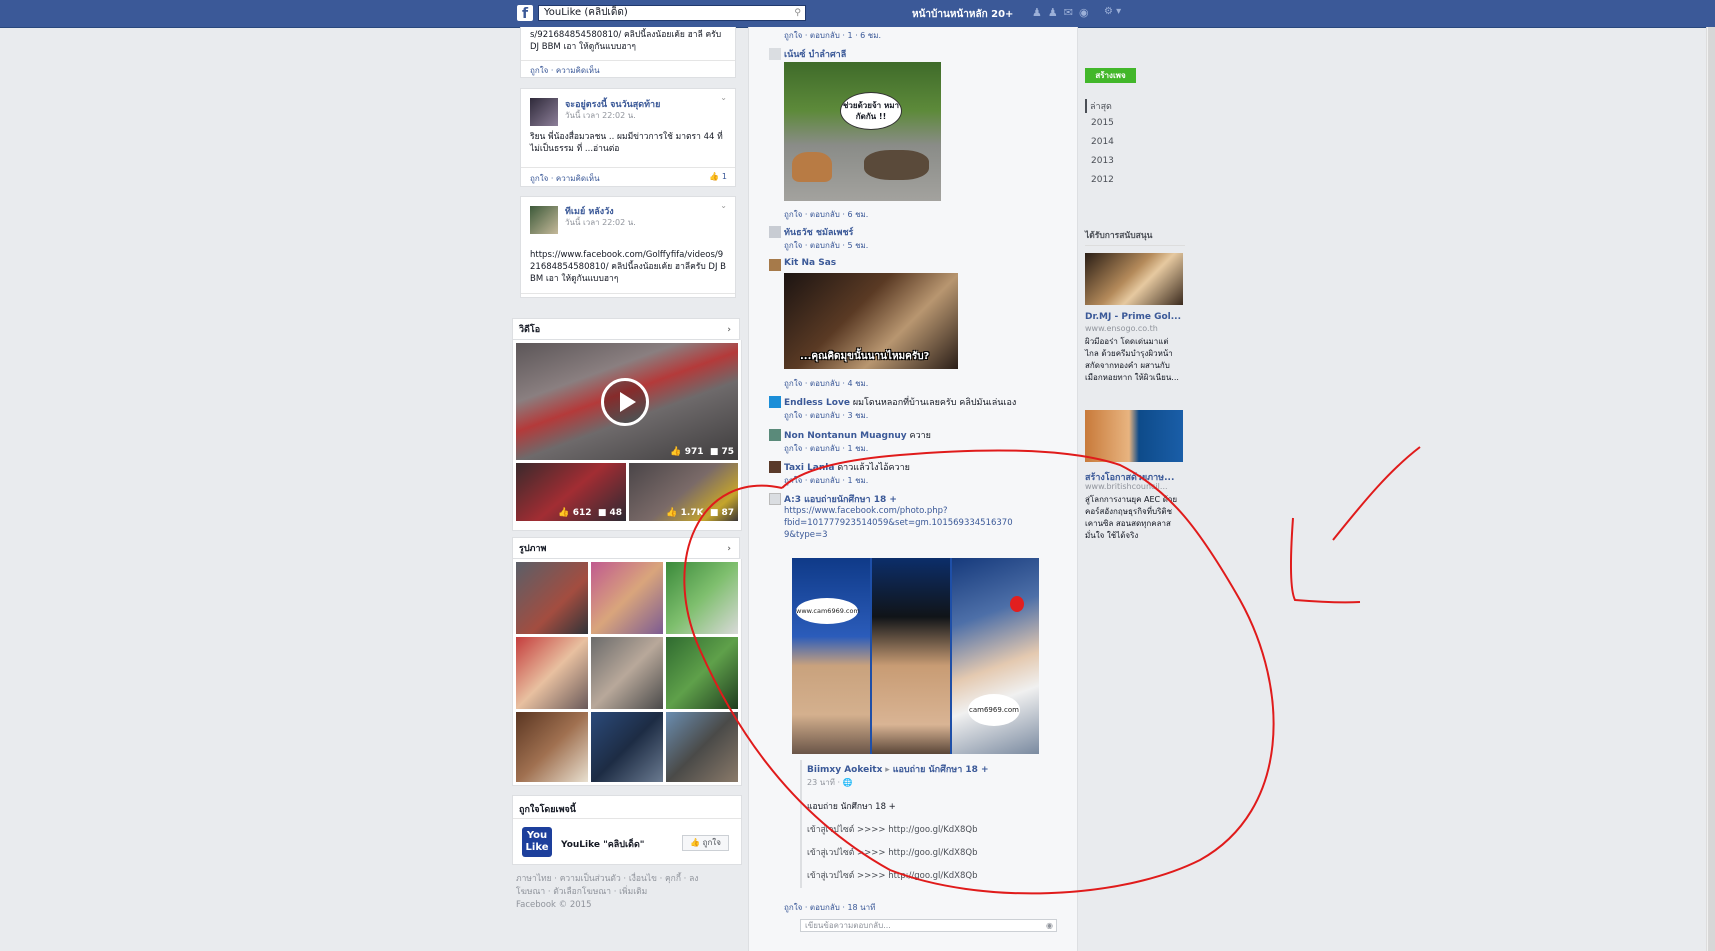 The height and width of the screenshot is (951, 1715). I want to click on liked-page-name: YouLike "คลิปเด็ด", so click(602, 844).